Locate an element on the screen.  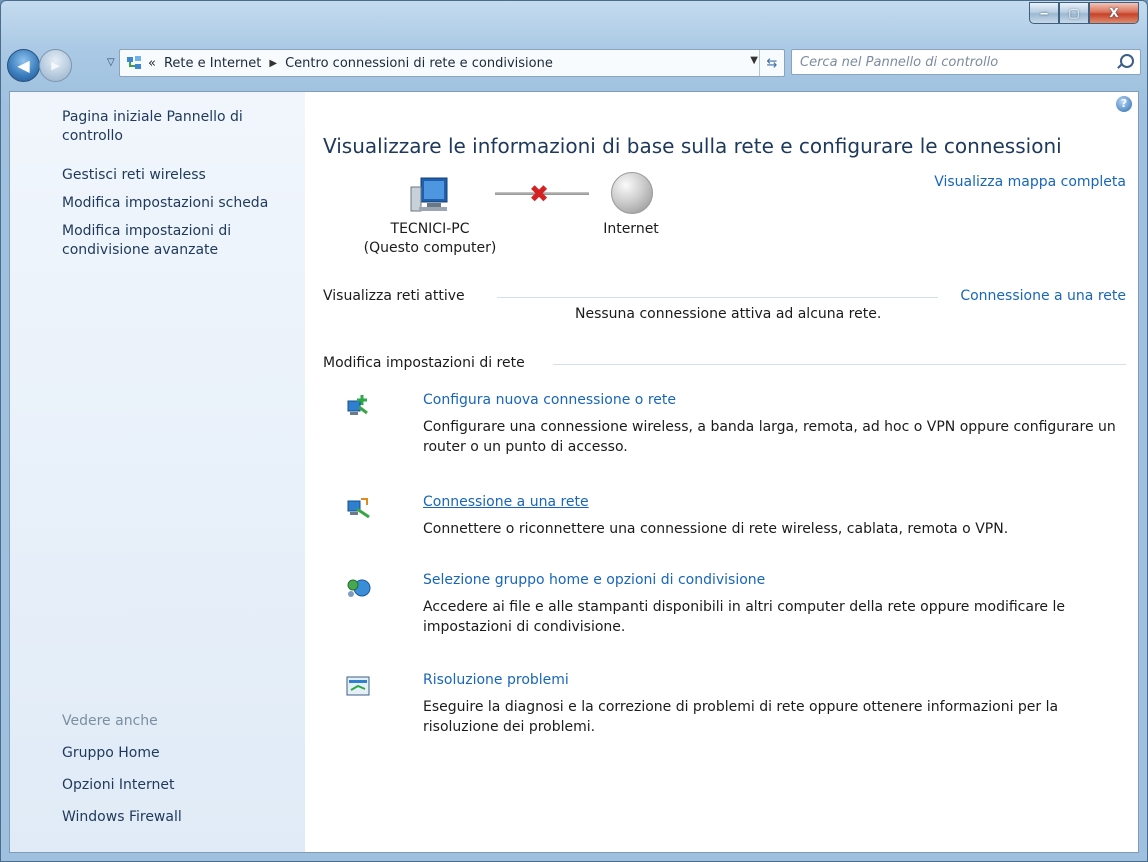
minimize-icon: ‒ is located at coordinates (1044, 13).